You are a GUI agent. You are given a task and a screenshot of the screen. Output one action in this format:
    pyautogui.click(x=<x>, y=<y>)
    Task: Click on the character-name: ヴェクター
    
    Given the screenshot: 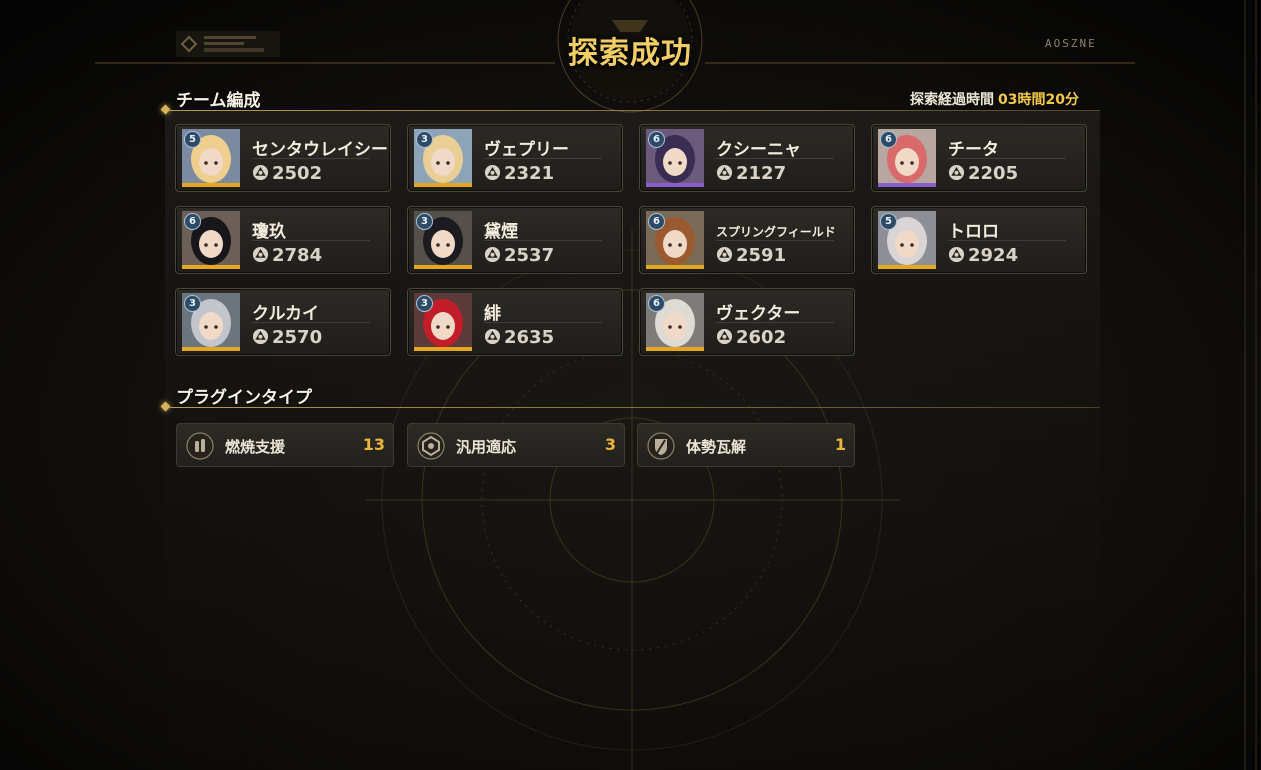 What is the action you would take?
    pyautogui.click(x=758, y=314)
    